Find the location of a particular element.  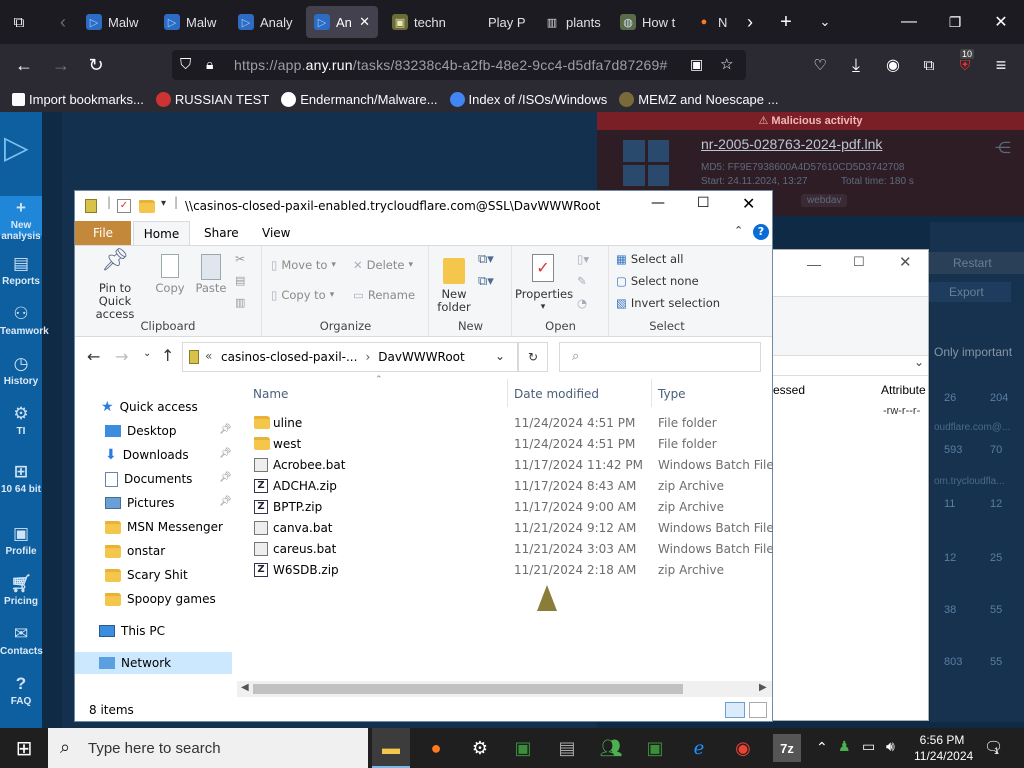

extensions-icon: ⧉ is located at coordinates (929, 65).